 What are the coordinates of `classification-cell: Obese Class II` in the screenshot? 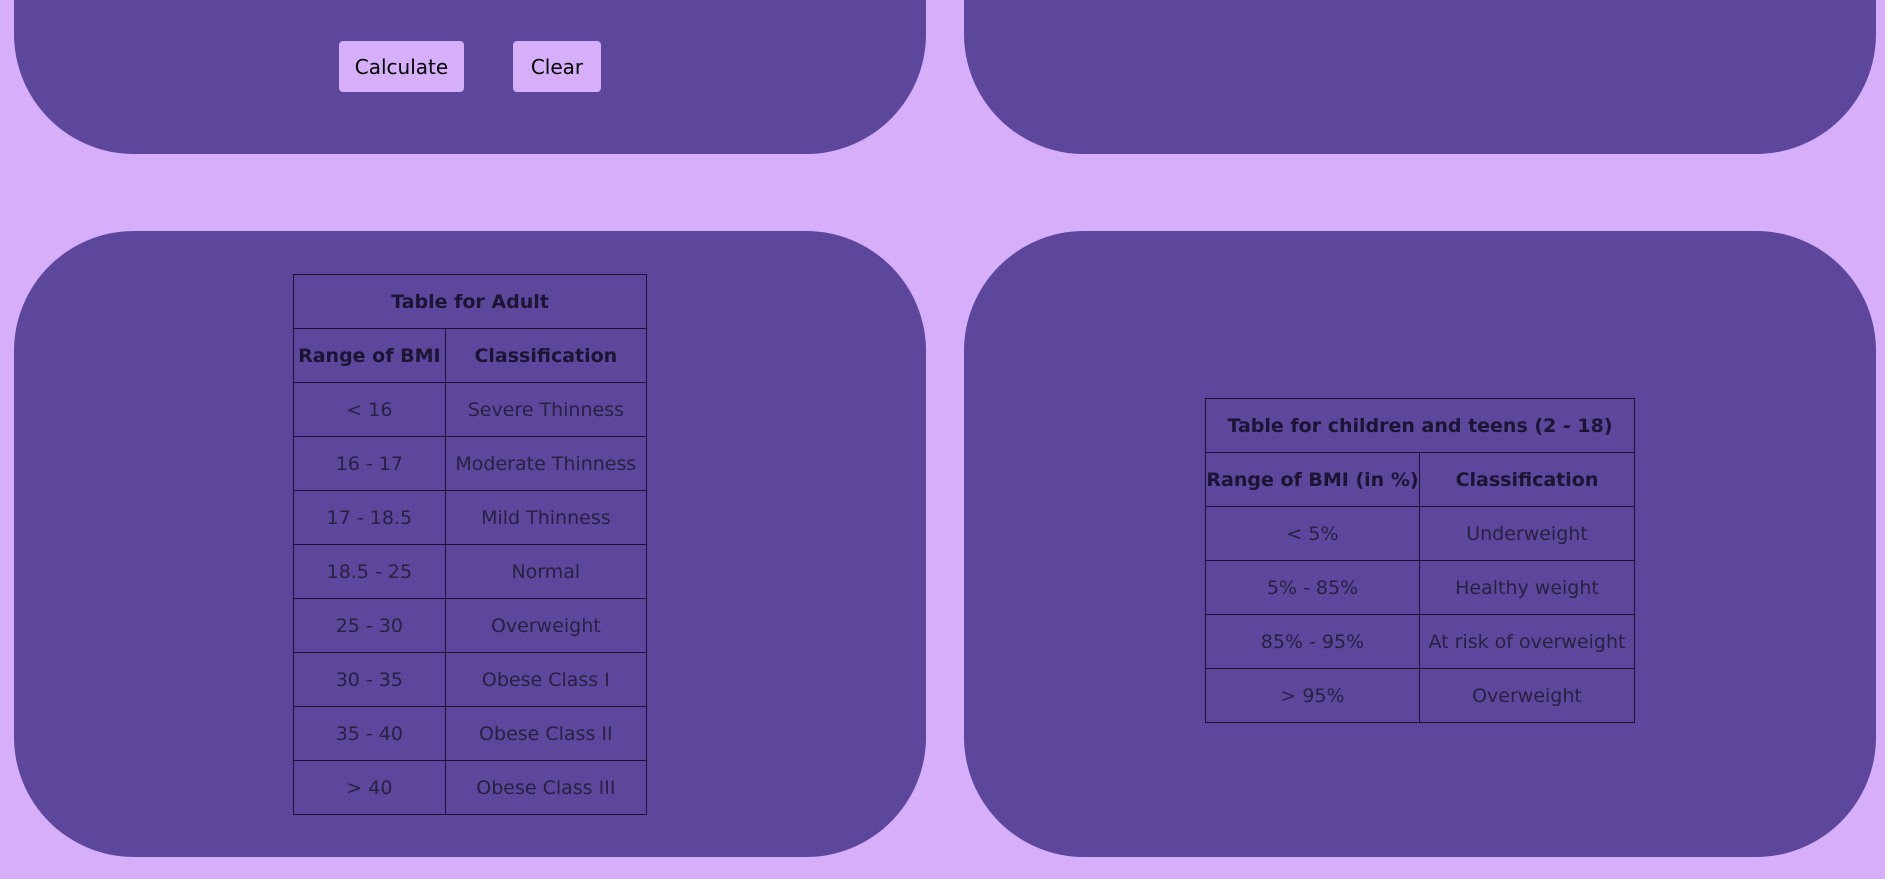 It's located at (546, 733).